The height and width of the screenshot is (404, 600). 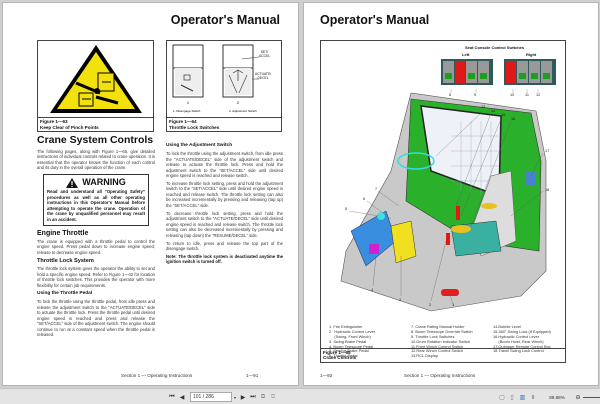 What do you see at coordinates (243, 397) in the screenshot?
I see `next-page-button: ▶` at bounding box center [243, 397].